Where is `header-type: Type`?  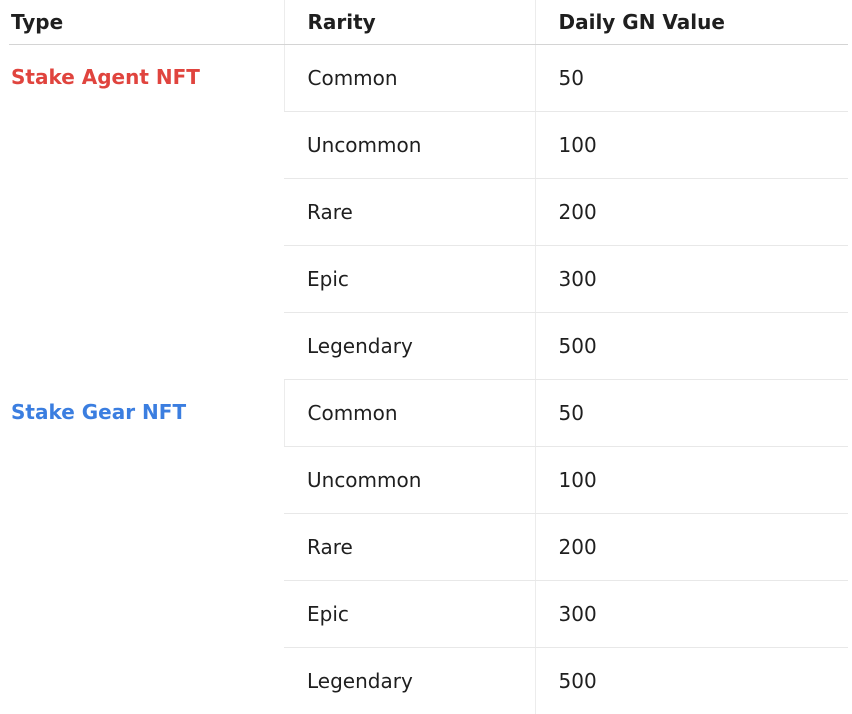
header-type: Type is located at coordinates (146, 22).